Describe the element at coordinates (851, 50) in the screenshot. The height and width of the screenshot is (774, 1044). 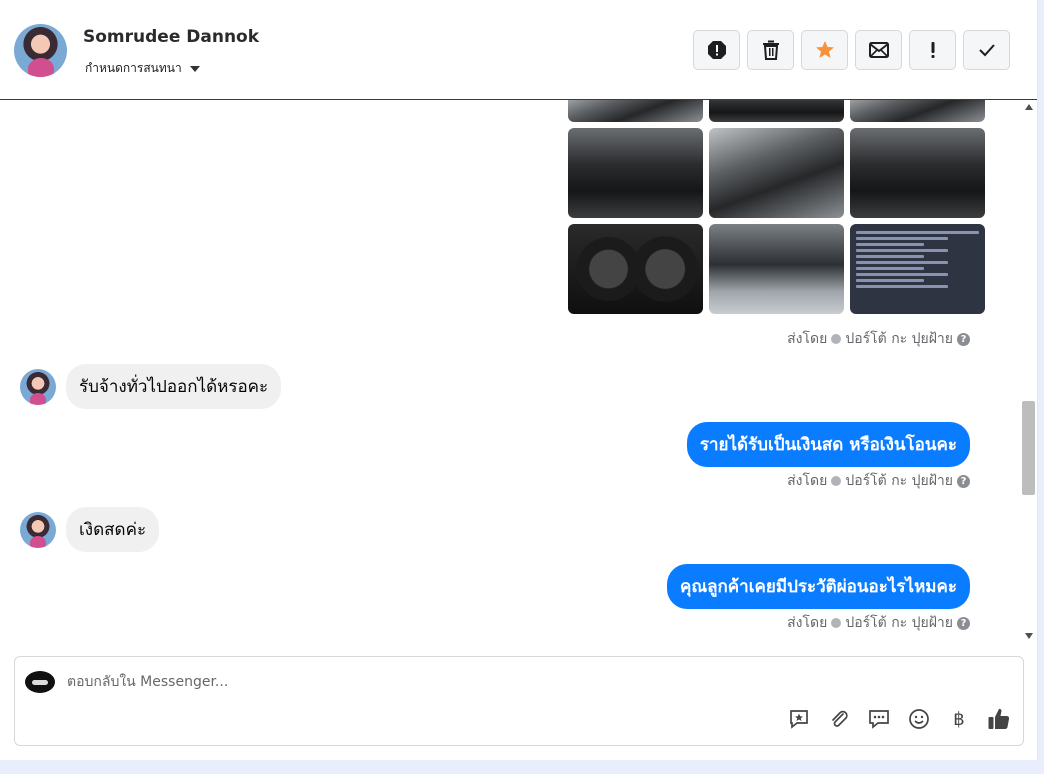
I see `header-actions` at that location.